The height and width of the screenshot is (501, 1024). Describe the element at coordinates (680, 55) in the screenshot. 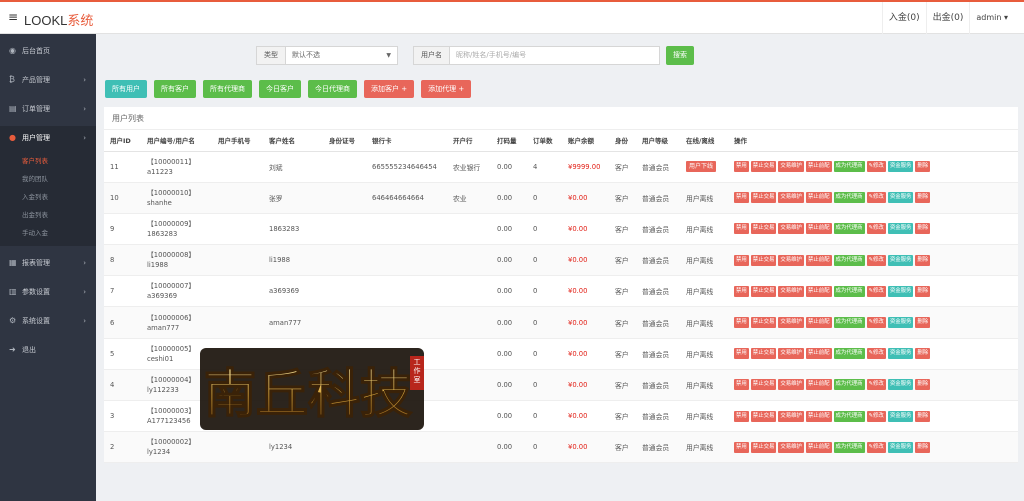

I see `search-button: 搜索` at that location.